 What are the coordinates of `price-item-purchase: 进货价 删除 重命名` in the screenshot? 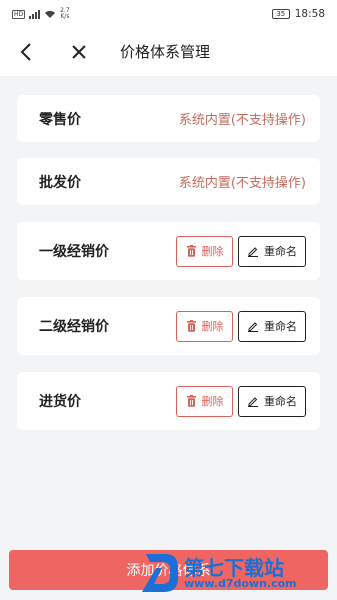 It's located at (168, 401).